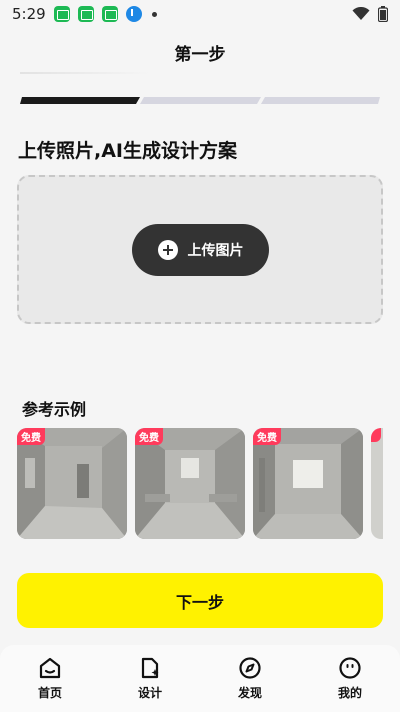 The width and height of the screenshot is (400, 712). What do you see at coordinates (200, 678) in the screenshot?
I see `bottom-nav: 首页 设计 发现 我的` at bounding box center [200, 678].